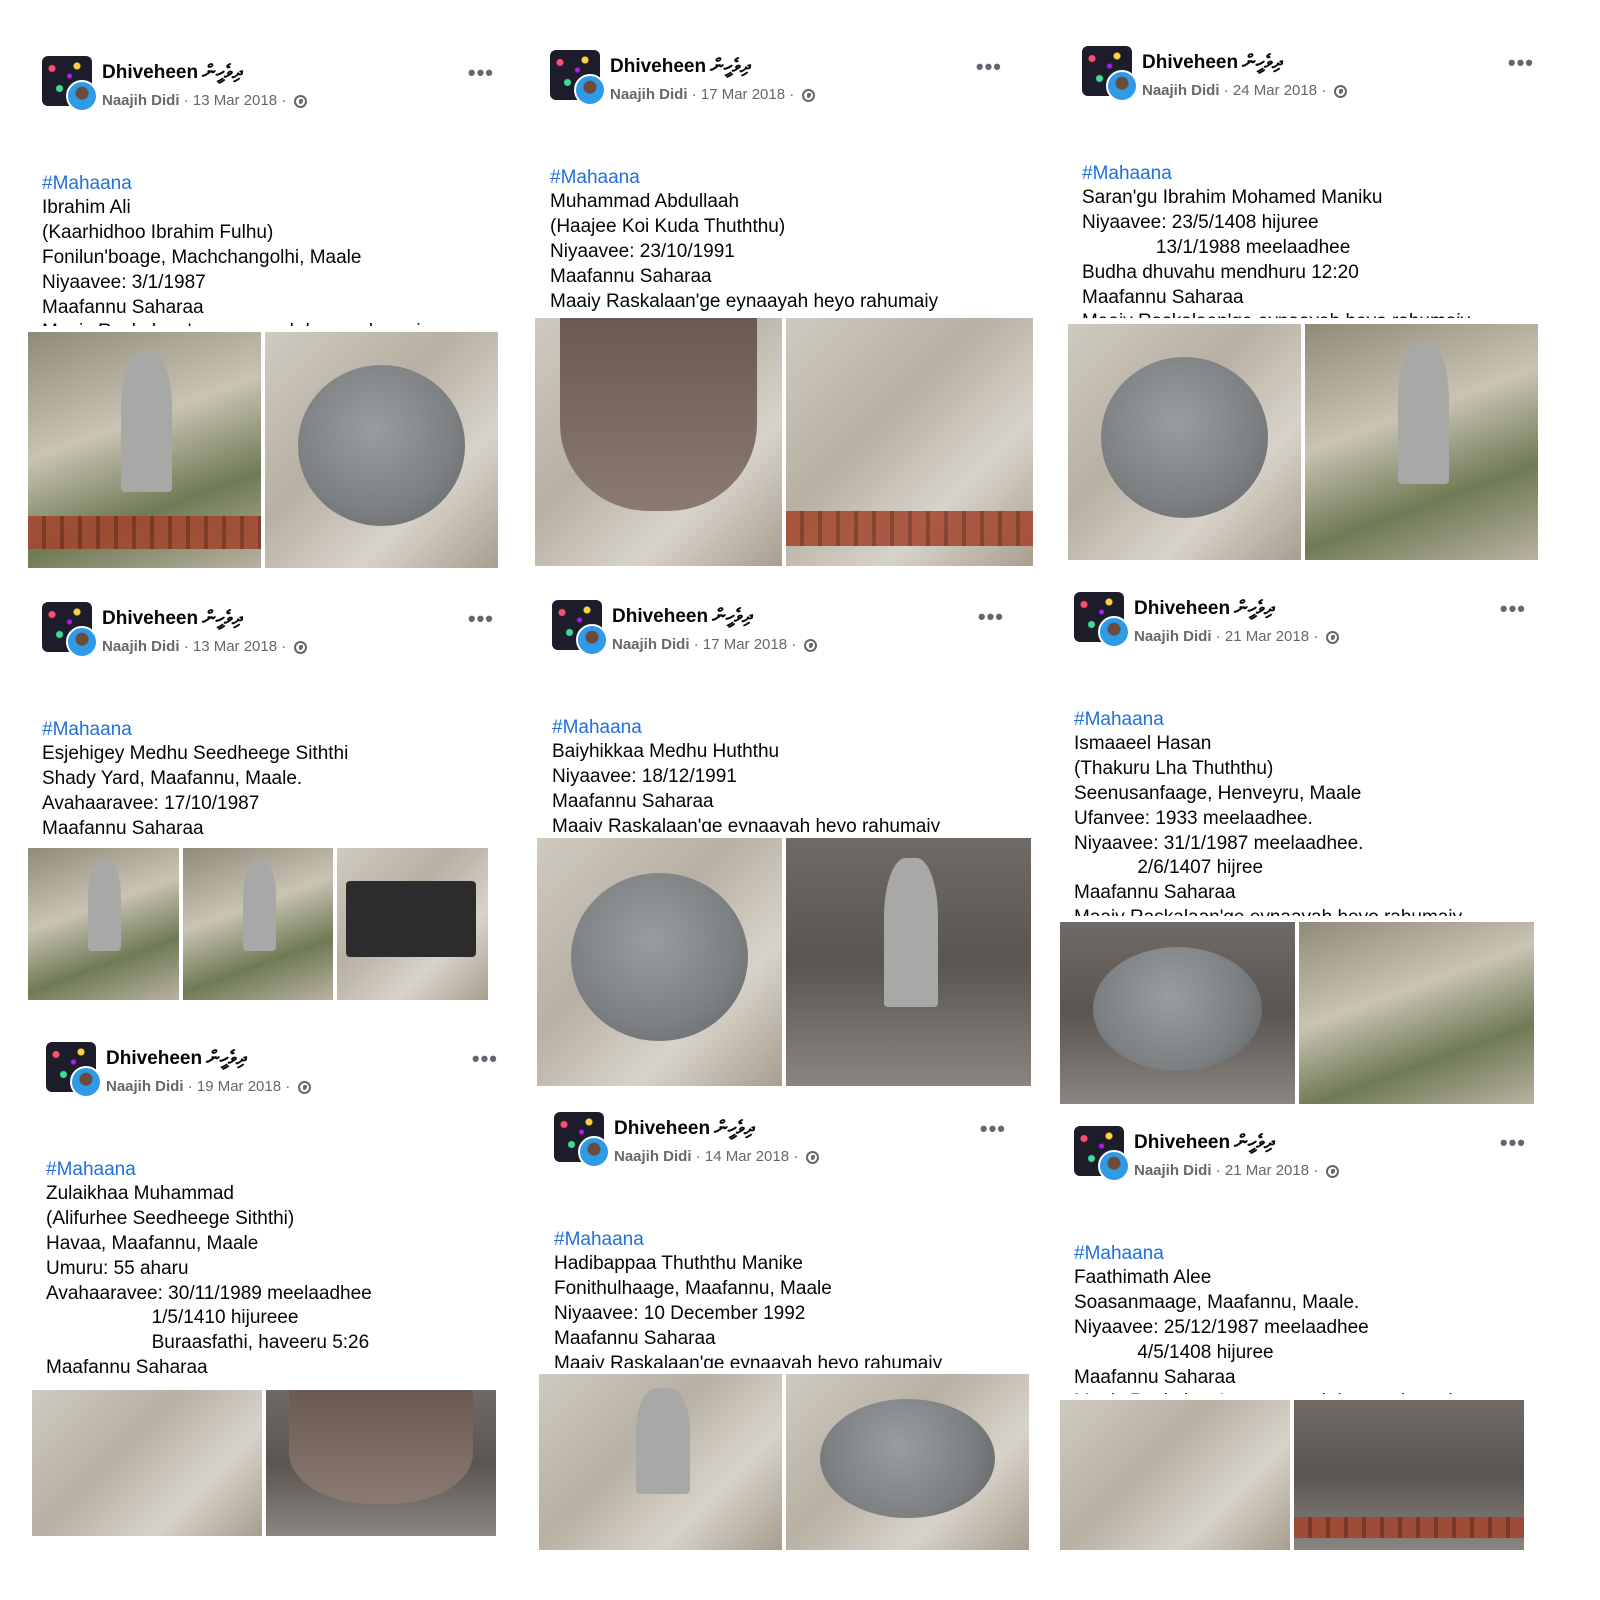  I want to click on post-date: 24 Mar 2018, so click(1275, 90).